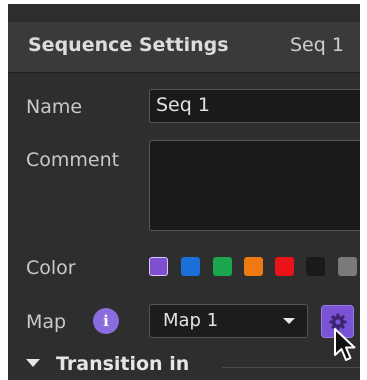  I want to click on map-label: Map, so click(46, 322).